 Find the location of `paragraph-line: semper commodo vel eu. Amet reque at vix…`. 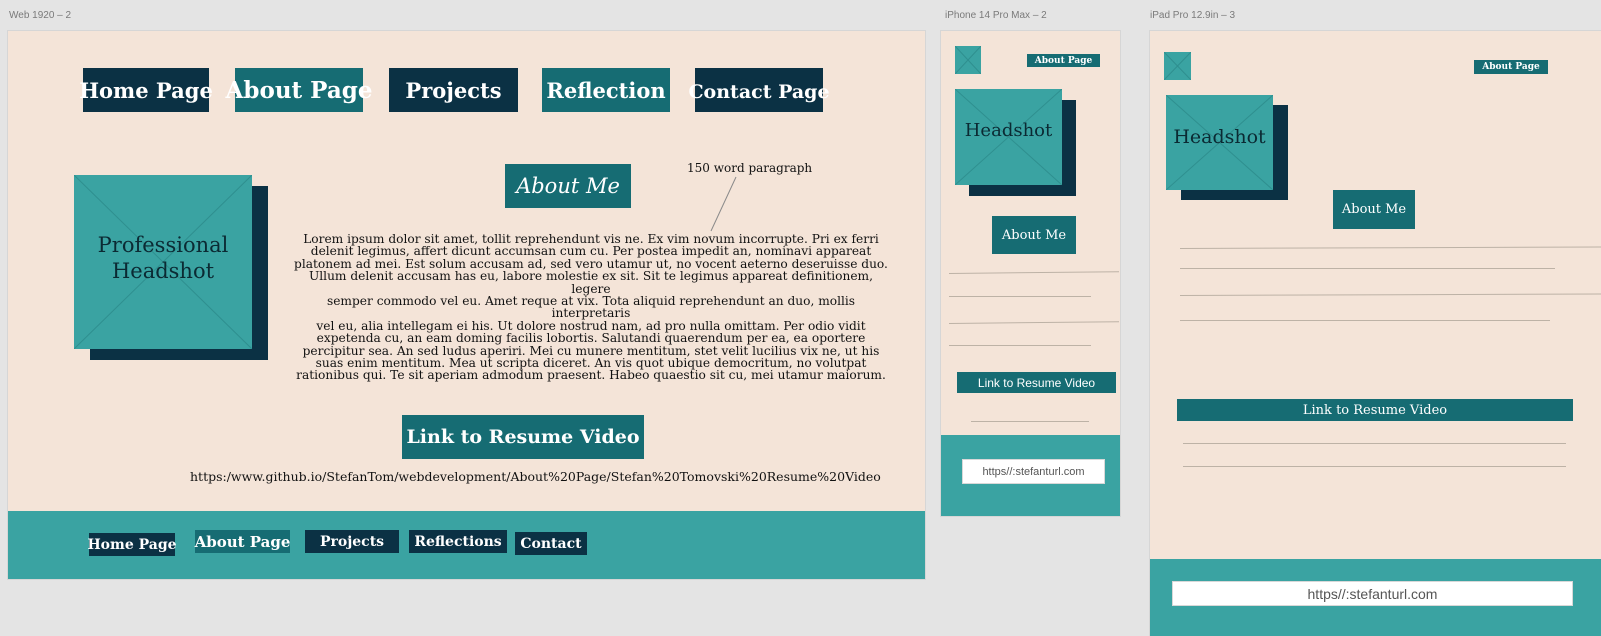

paragraph-line: semper commodo vel eu. Amet reque at vix… is located at coordinates (591, 307).